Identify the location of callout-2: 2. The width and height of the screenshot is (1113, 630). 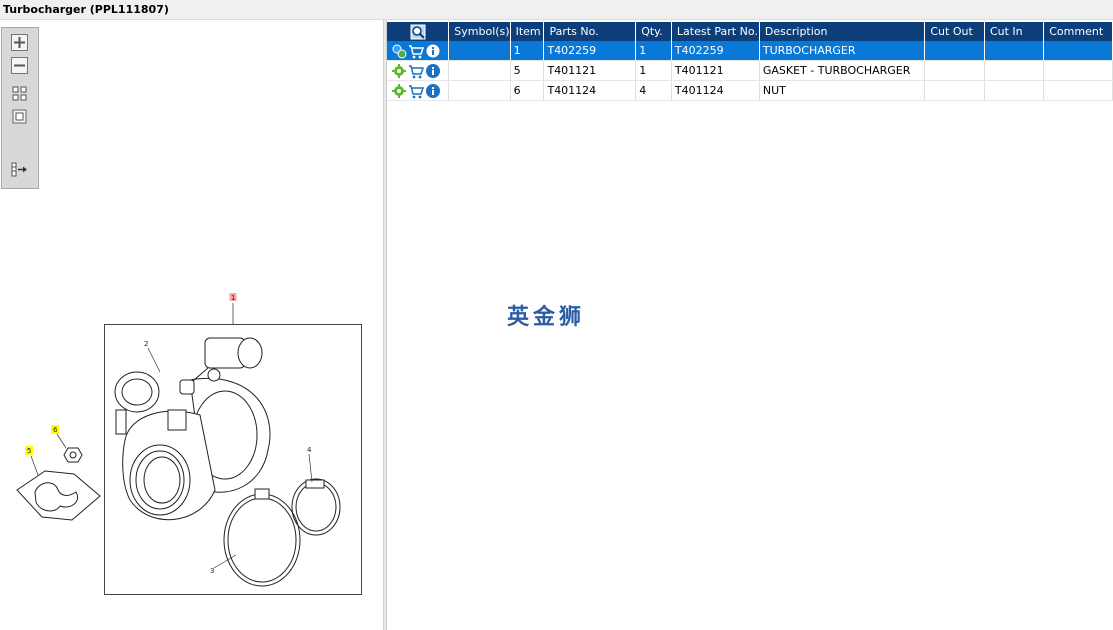
(146, 344).